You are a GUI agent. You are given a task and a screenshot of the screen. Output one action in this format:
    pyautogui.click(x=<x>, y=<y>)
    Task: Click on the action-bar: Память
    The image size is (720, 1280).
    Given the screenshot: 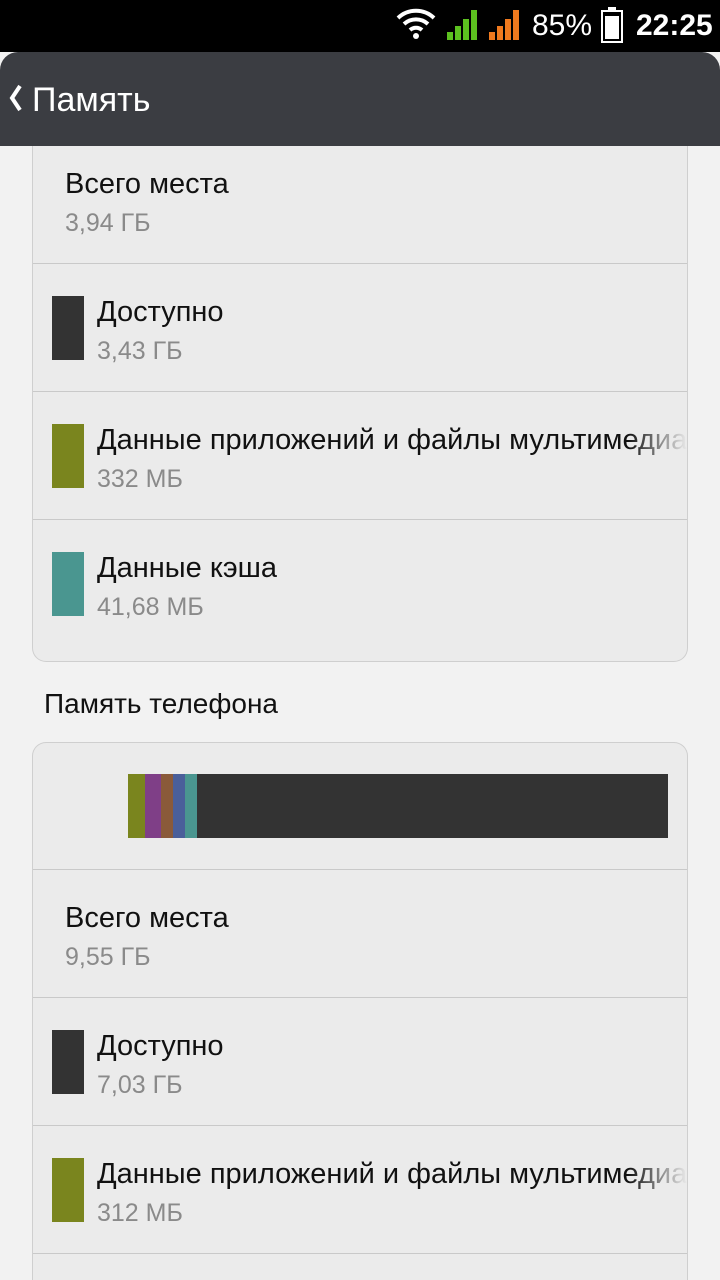 What is the action you would take?
    pyautogui.click(x=360, y=99)
    